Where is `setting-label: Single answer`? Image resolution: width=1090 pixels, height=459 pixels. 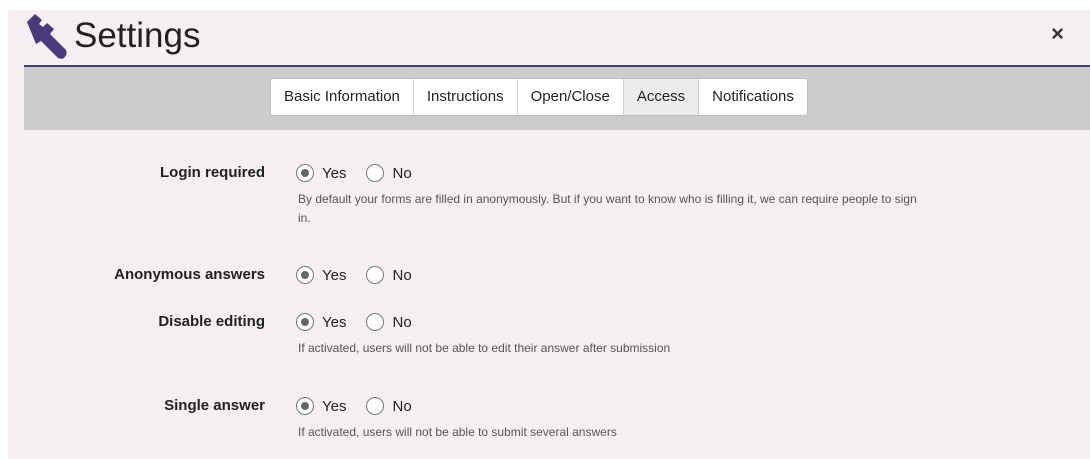
setting-label: Single answer is located at coordinates (214, 405).